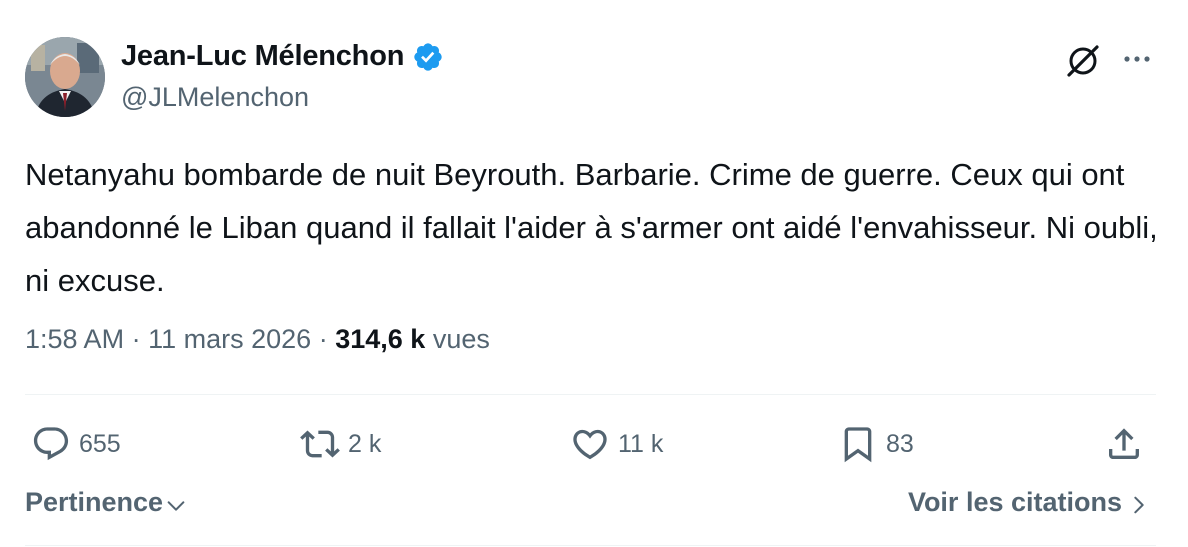 The width and height of the screenshot is (1188, 547). What do you see at coordinates (876, 444) in the screenshot?
I see `bookmark-button: 83` at bounding box center [876, 444].